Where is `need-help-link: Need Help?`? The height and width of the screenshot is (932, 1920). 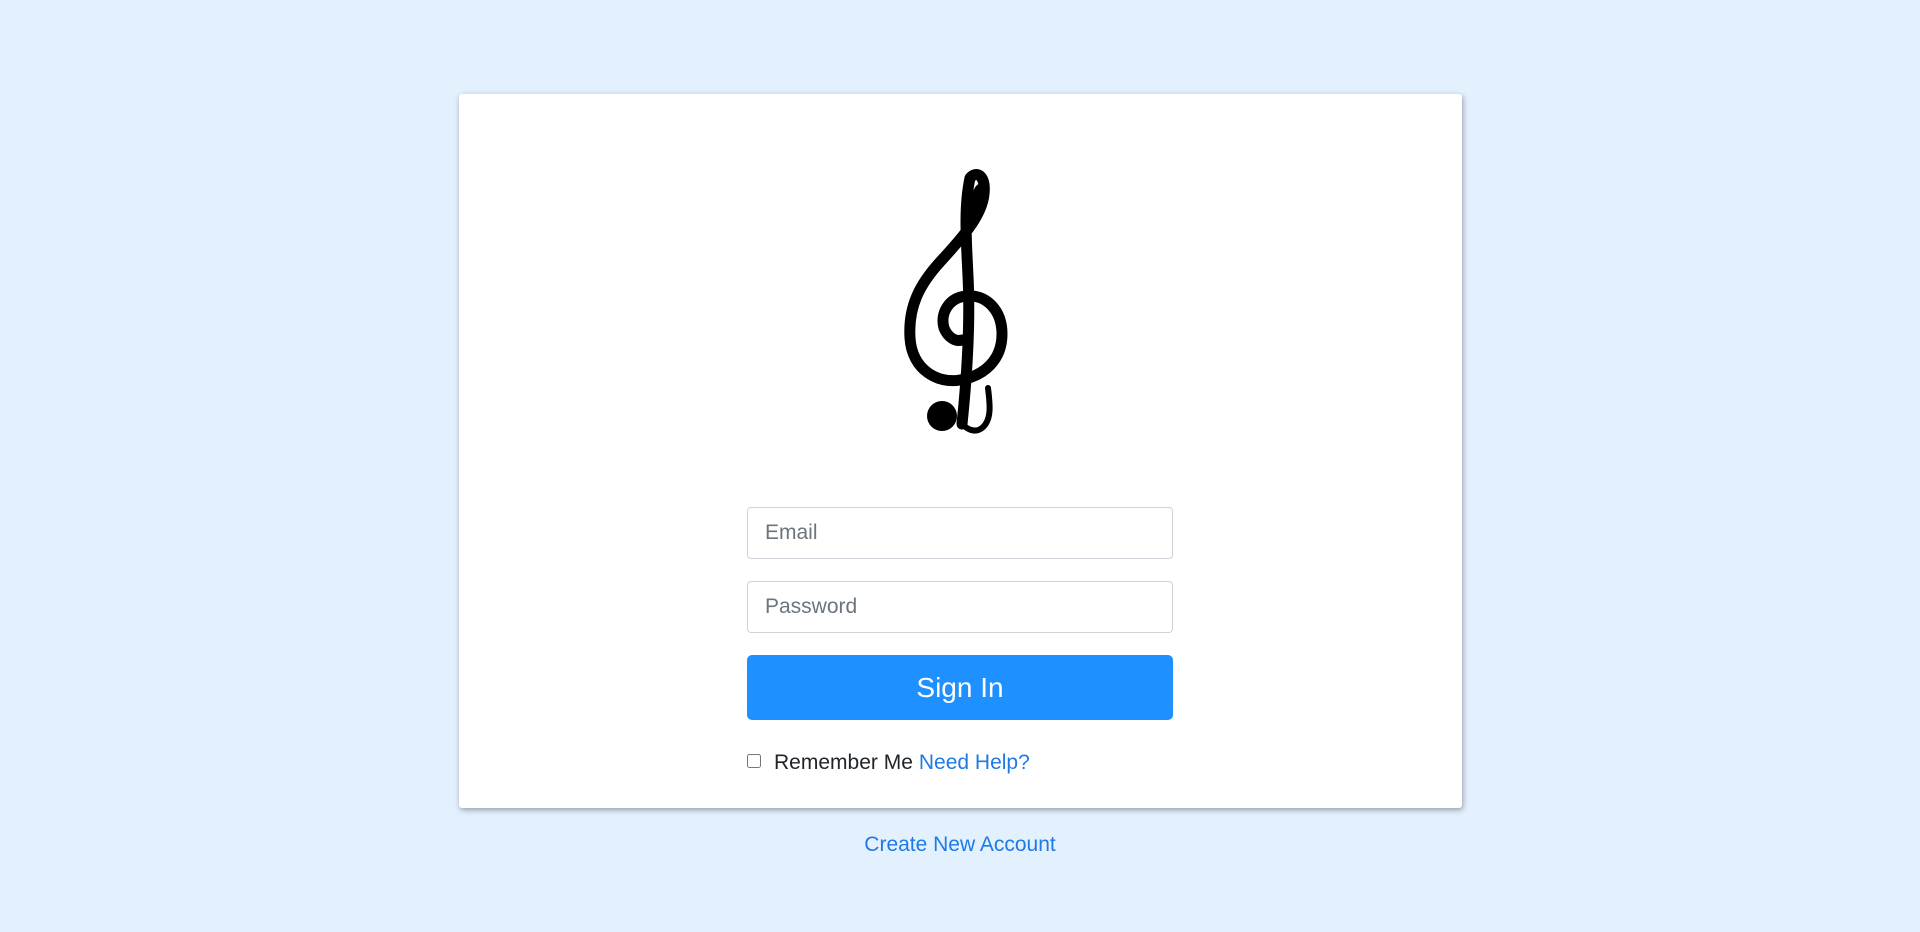
need-help-link: Need Help? is located at coordinates (974, 763).